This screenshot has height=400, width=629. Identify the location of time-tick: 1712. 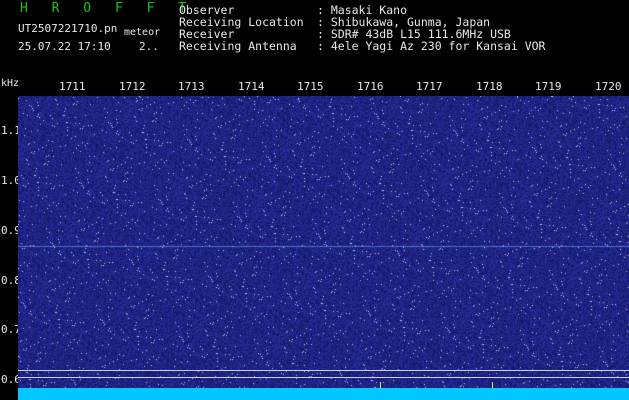
(132, 86).